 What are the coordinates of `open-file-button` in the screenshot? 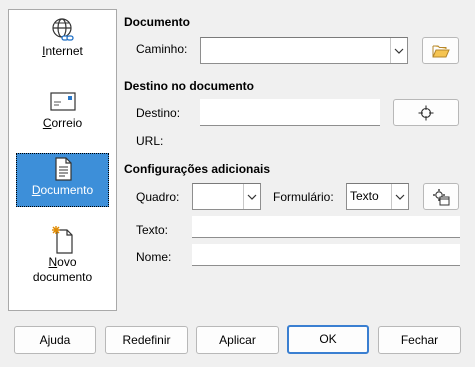 It's located at (440, 50).